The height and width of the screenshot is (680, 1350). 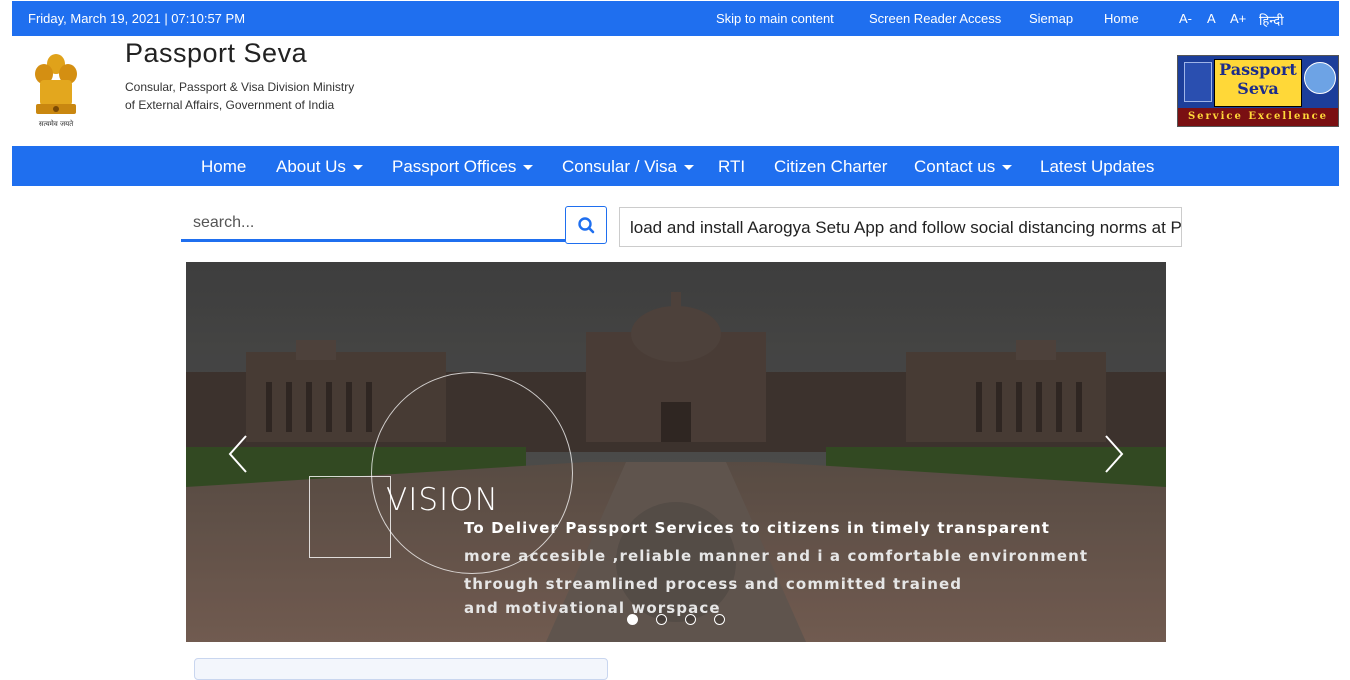 What do you see at coordinates (955, 166) in the screenshot?
I see `nav-contact-us-label: Contact us` at bounding box center [955, 166].